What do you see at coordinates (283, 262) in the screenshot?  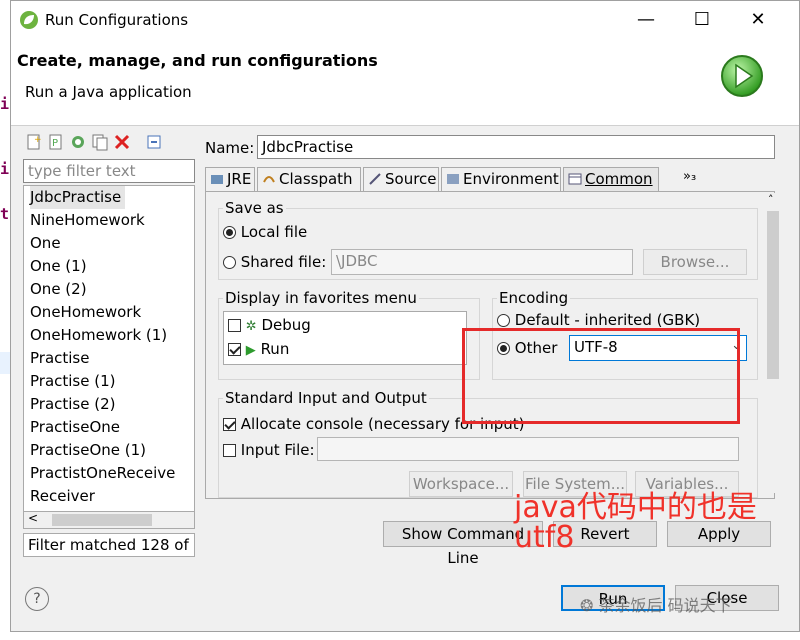 I see `shared-file-label: Shared file:` at bounding box center [283, 262].